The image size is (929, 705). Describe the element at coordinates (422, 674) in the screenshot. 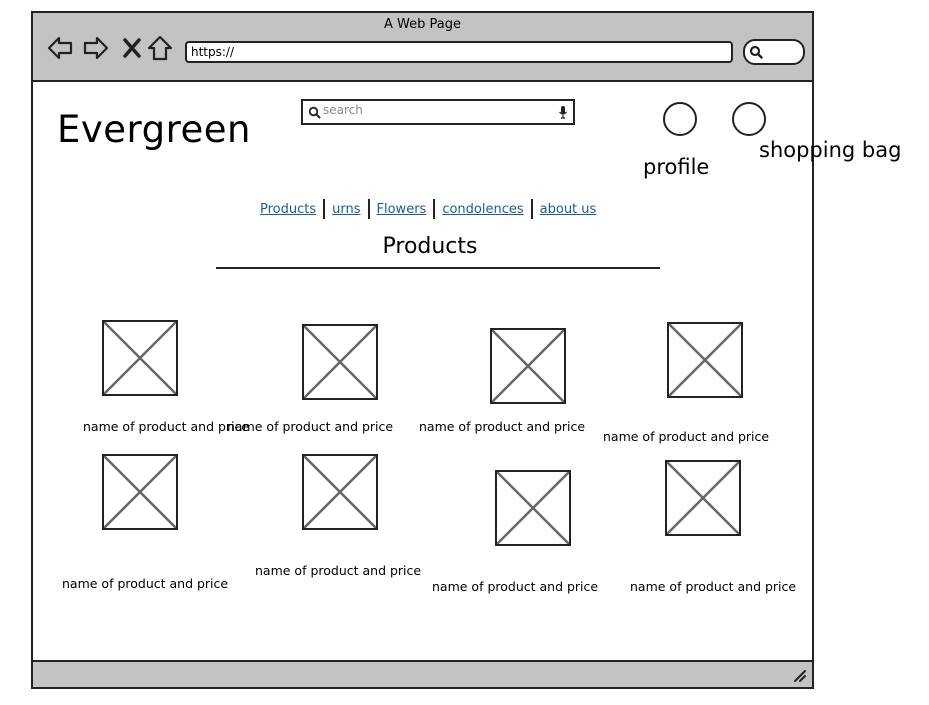

I see `browser-status-bar` at that location.